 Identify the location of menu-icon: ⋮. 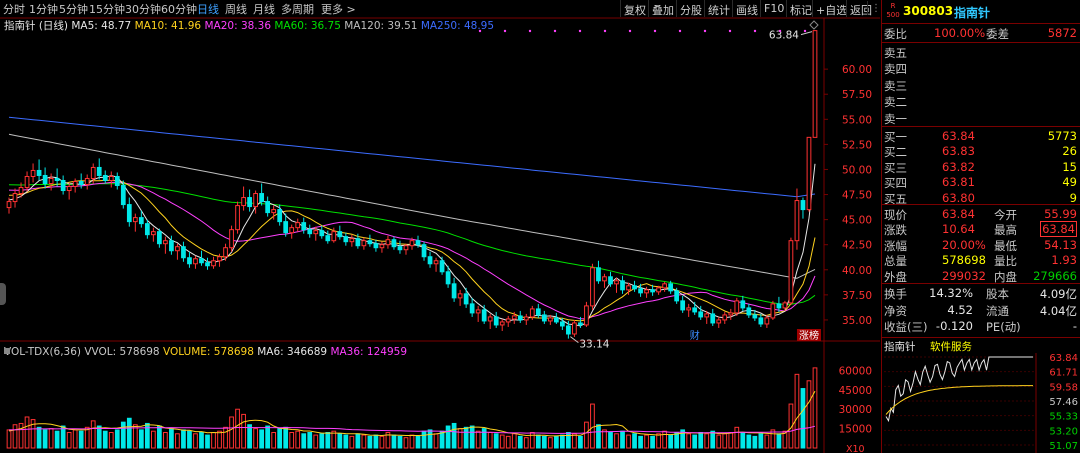
(874, 8).